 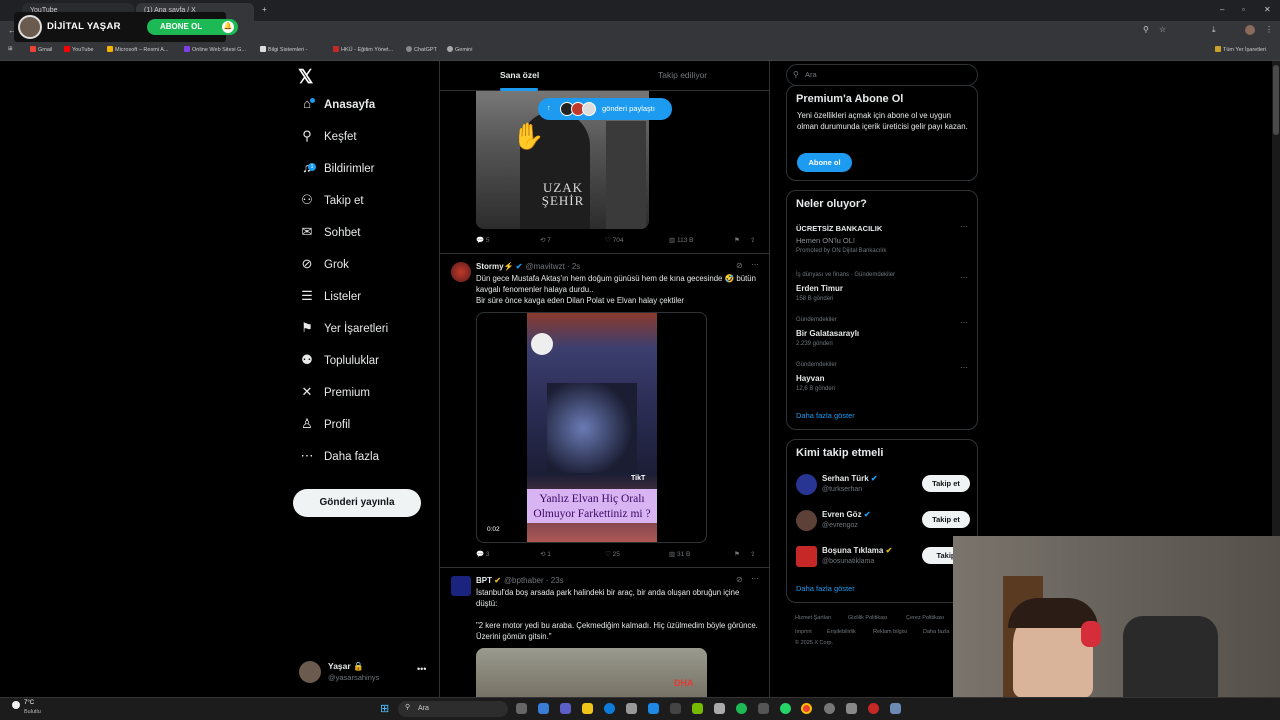 I want to click on bookmark-chatgpt: ChatGPT, so click(x=421, y=49).